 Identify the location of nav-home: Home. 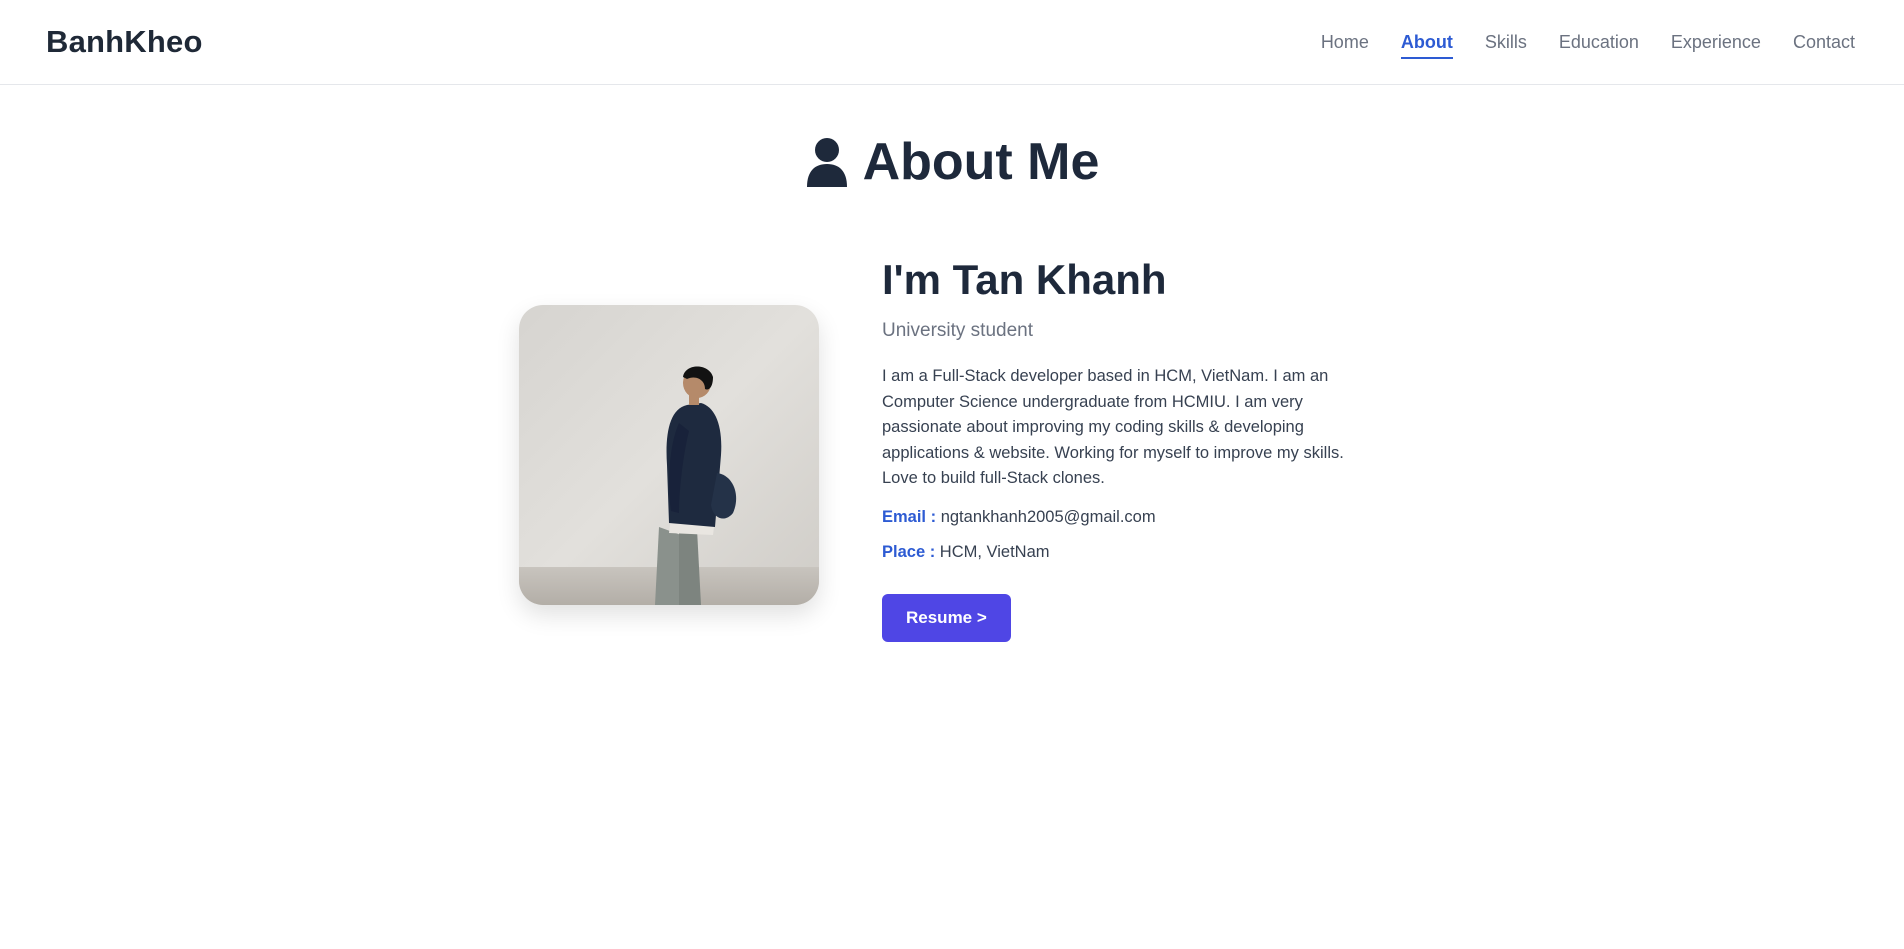
(1345, 45).